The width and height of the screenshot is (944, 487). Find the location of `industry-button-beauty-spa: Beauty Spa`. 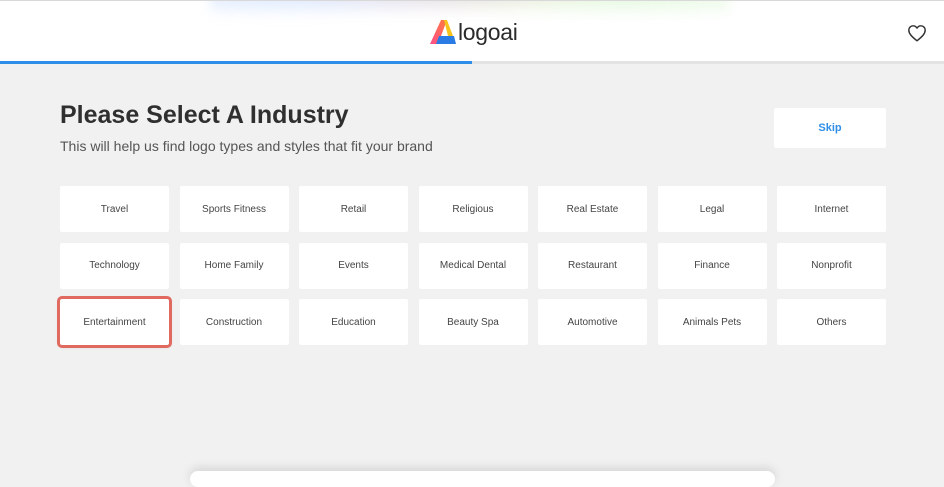

industry-button-beauty-spa: Beauty Spa is located at coordinates (473, 322).